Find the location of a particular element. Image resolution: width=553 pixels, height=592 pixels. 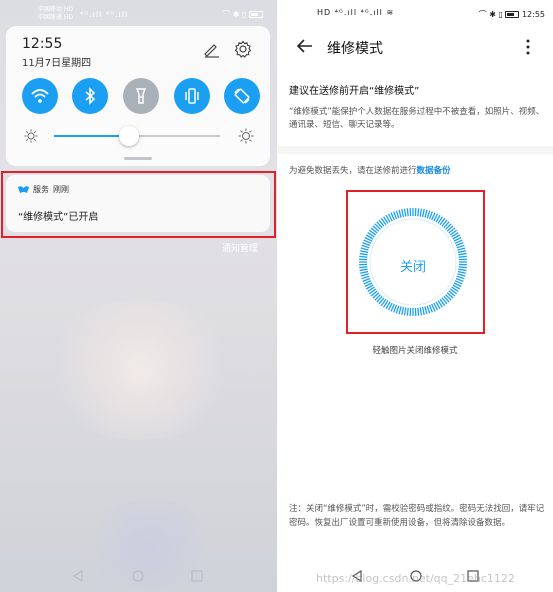

backup-tip-text: 为避免数据丢失，请在送修前进行 is located at coordinates (353, 171).